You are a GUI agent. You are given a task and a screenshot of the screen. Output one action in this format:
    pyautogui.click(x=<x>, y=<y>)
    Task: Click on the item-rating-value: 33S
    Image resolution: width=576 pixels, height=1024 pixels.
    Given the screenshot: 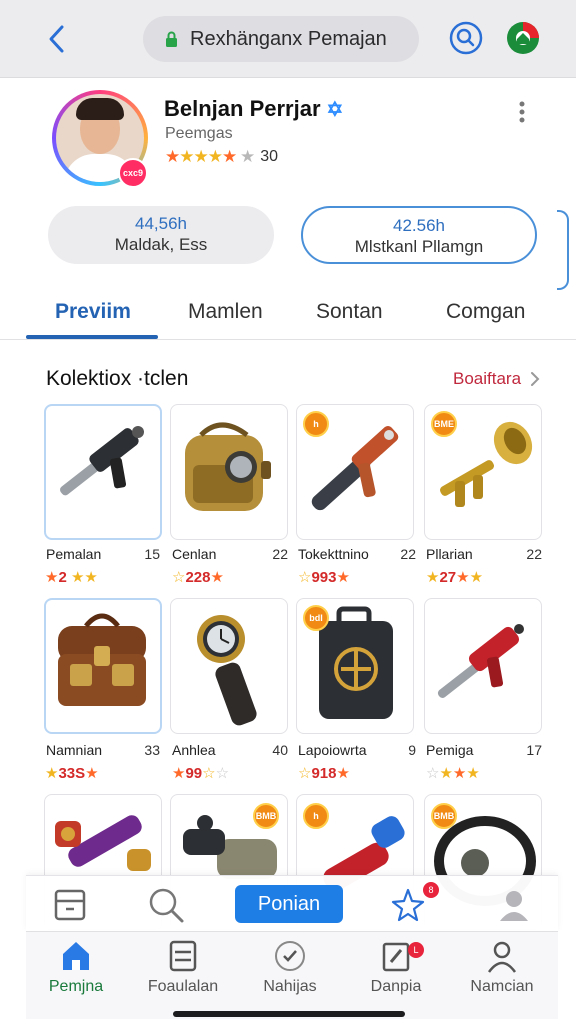 What is the action you would take?
    pyautogui.click(x=72, y=773)
    